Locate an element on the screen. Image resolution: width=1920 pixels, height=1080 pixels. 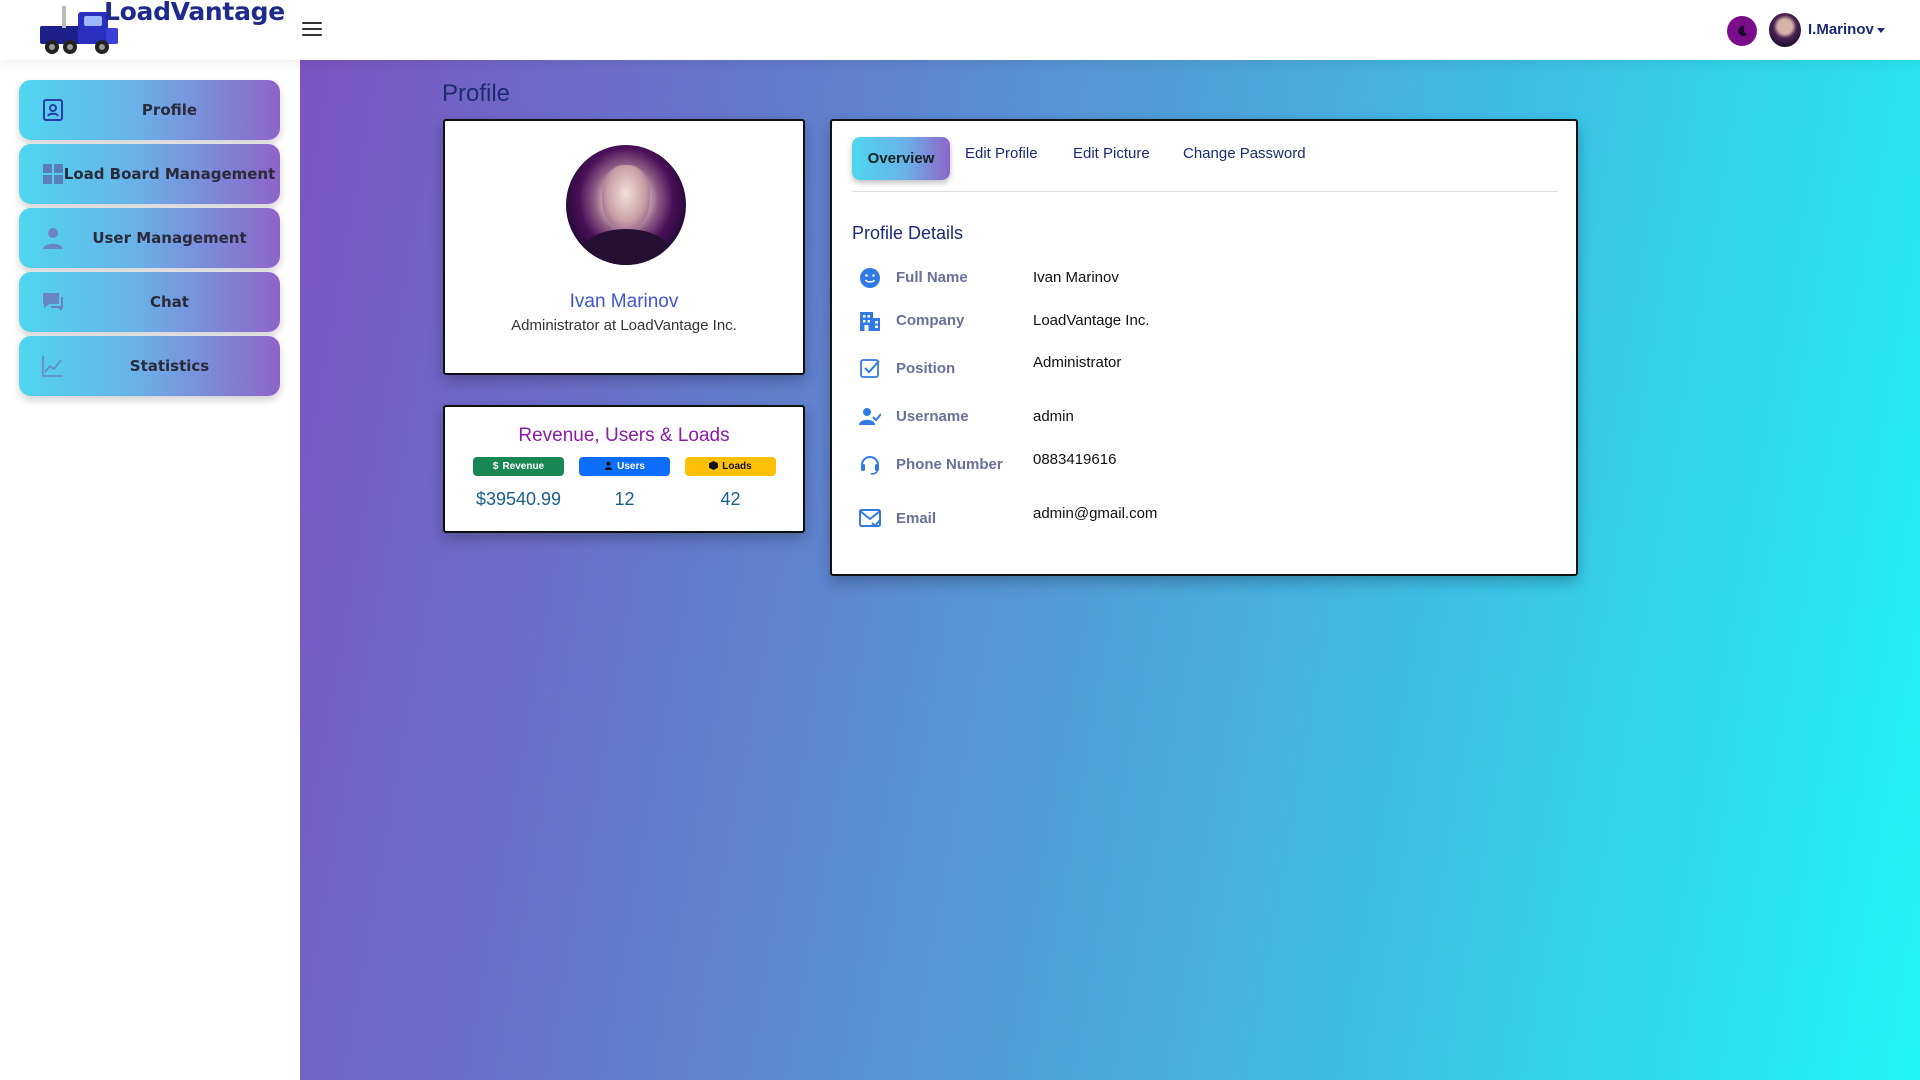
sidebar-item-statistics: Statistics is located at coordinates (149, 366).